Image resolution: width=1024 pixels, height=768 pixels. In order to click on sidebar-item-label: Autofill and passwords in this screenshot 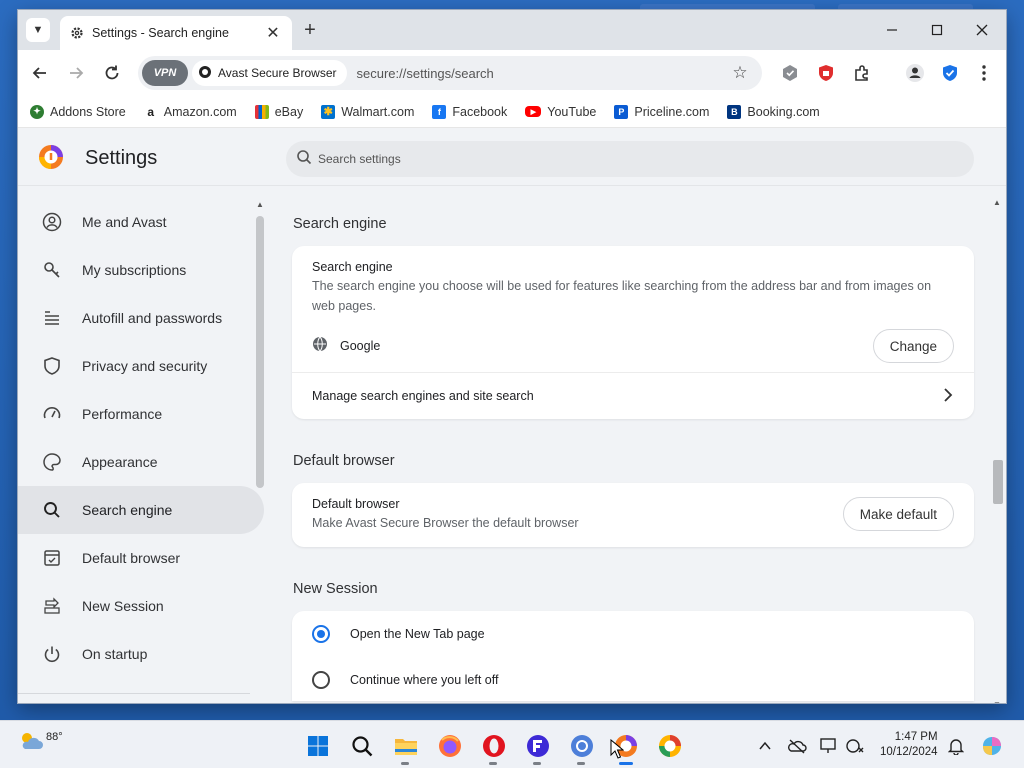, I will do `click(152, 318)`.